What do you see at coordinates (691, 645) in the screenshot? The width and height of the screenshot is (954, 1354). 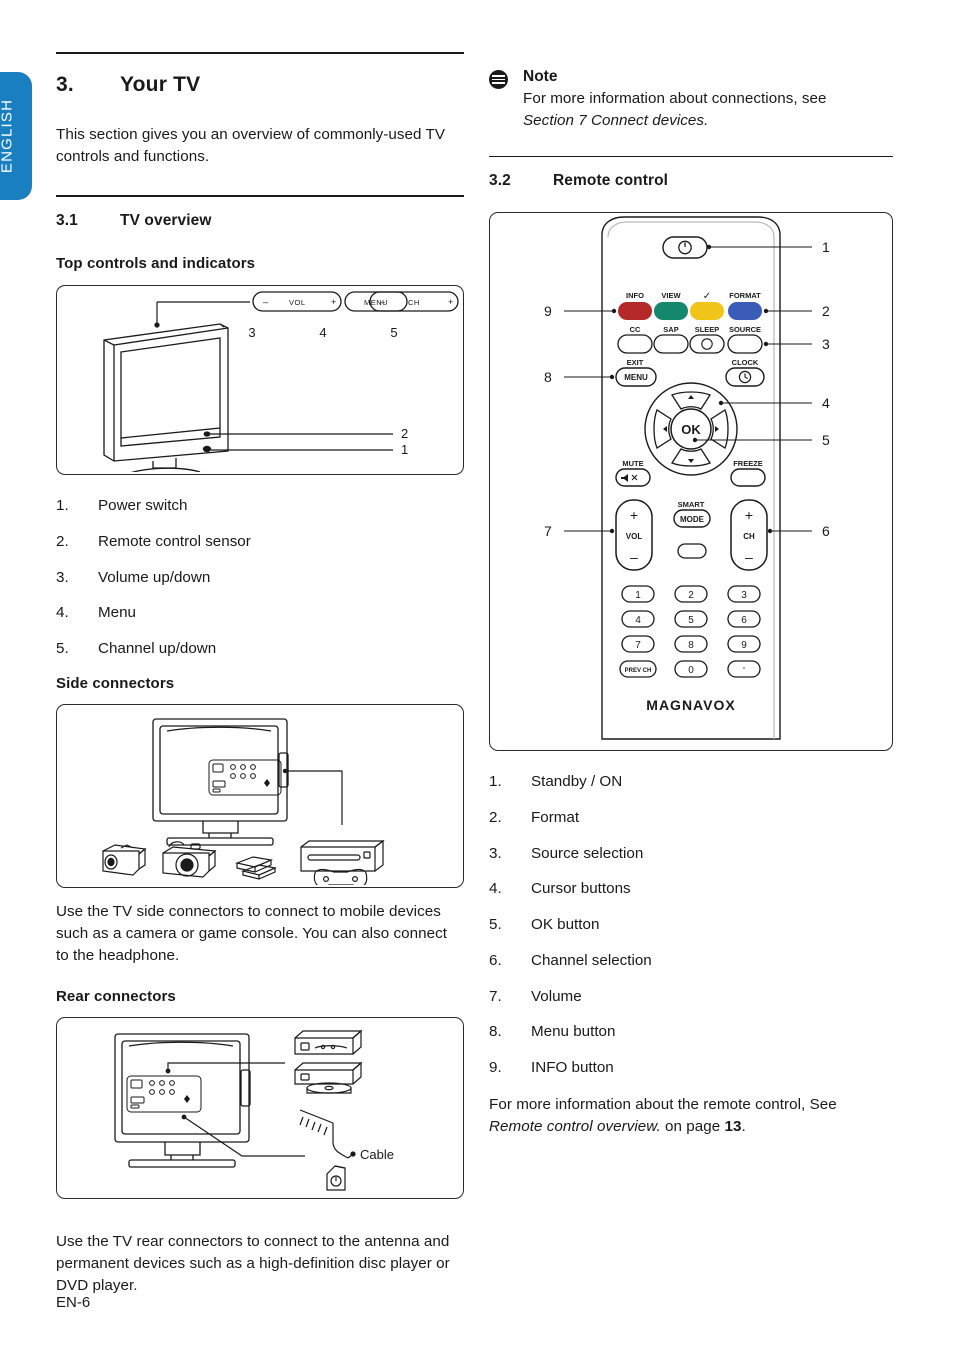 I see `key-8-label: 8` at bounding box center [691, 645].